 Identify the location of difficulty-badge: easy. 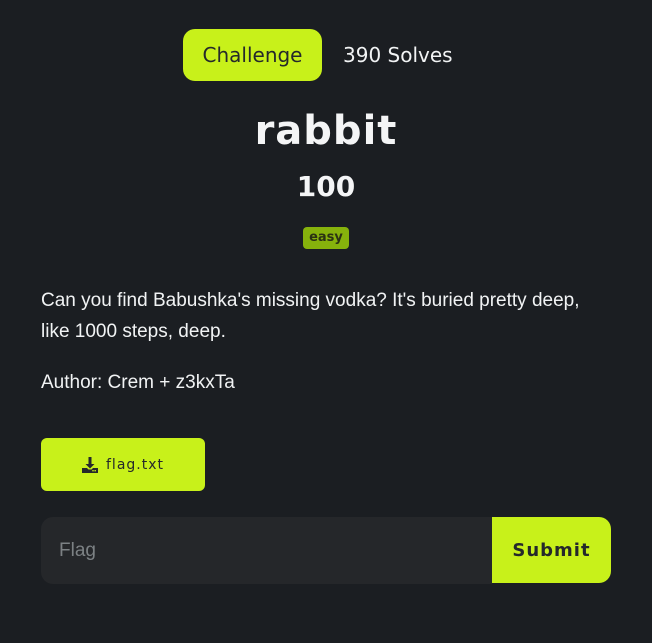
(326, 238).